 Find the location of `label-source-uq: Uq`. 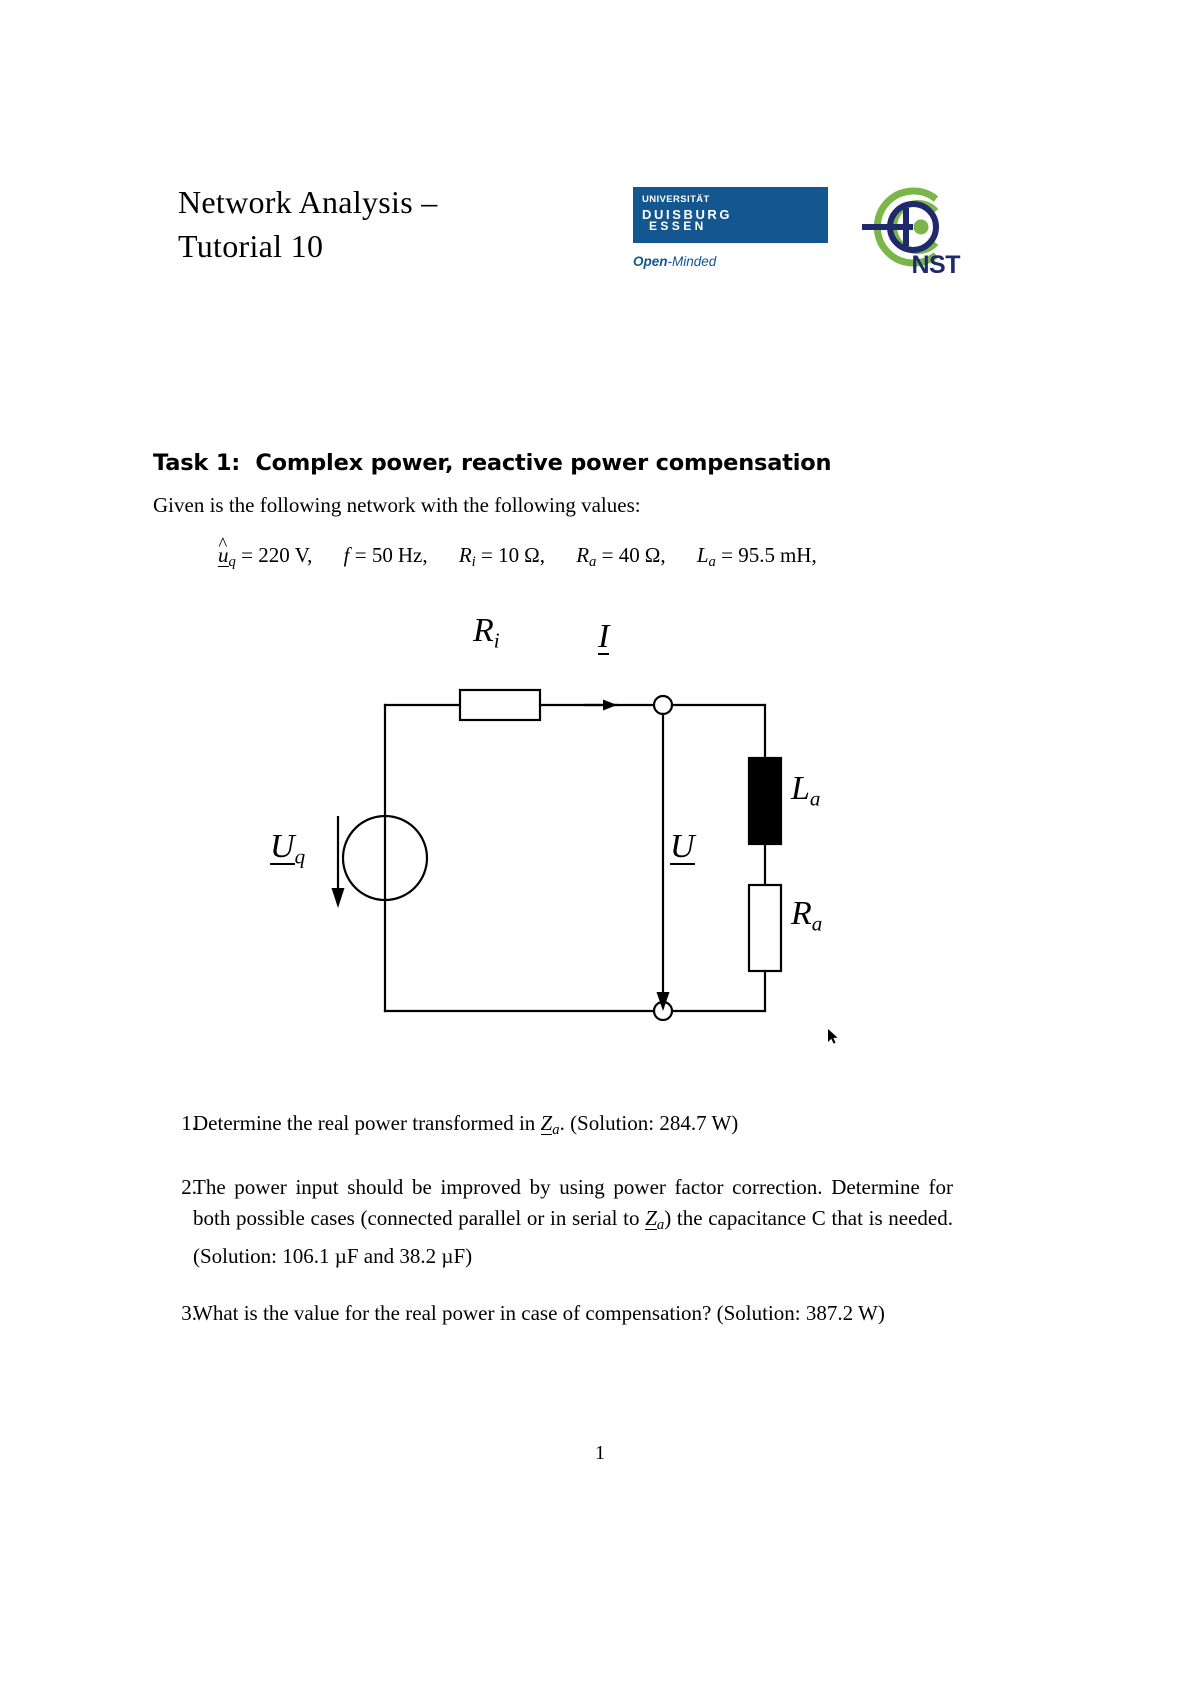

label-source-uq: Uq is located at coordinates (287, 848).